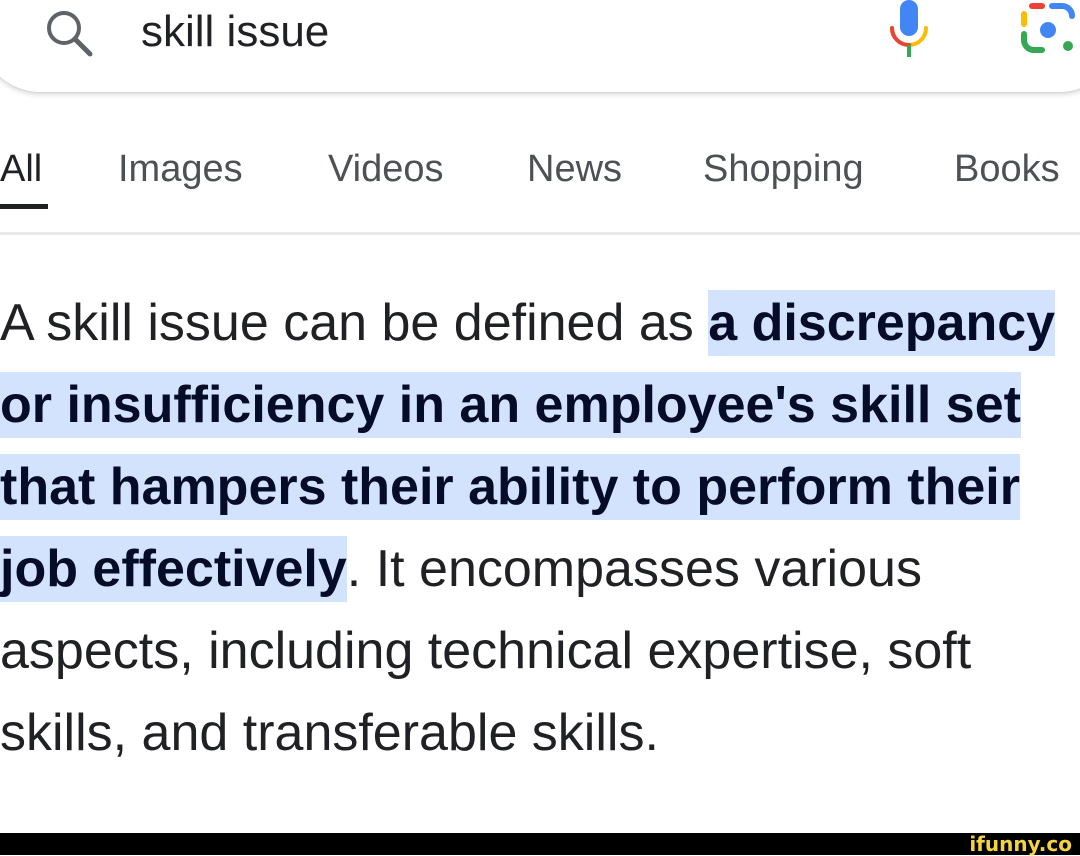 Image resolution: width=1080 pixels, height=856 pixels. I want to click on tab-all: All, so click(21, 169).